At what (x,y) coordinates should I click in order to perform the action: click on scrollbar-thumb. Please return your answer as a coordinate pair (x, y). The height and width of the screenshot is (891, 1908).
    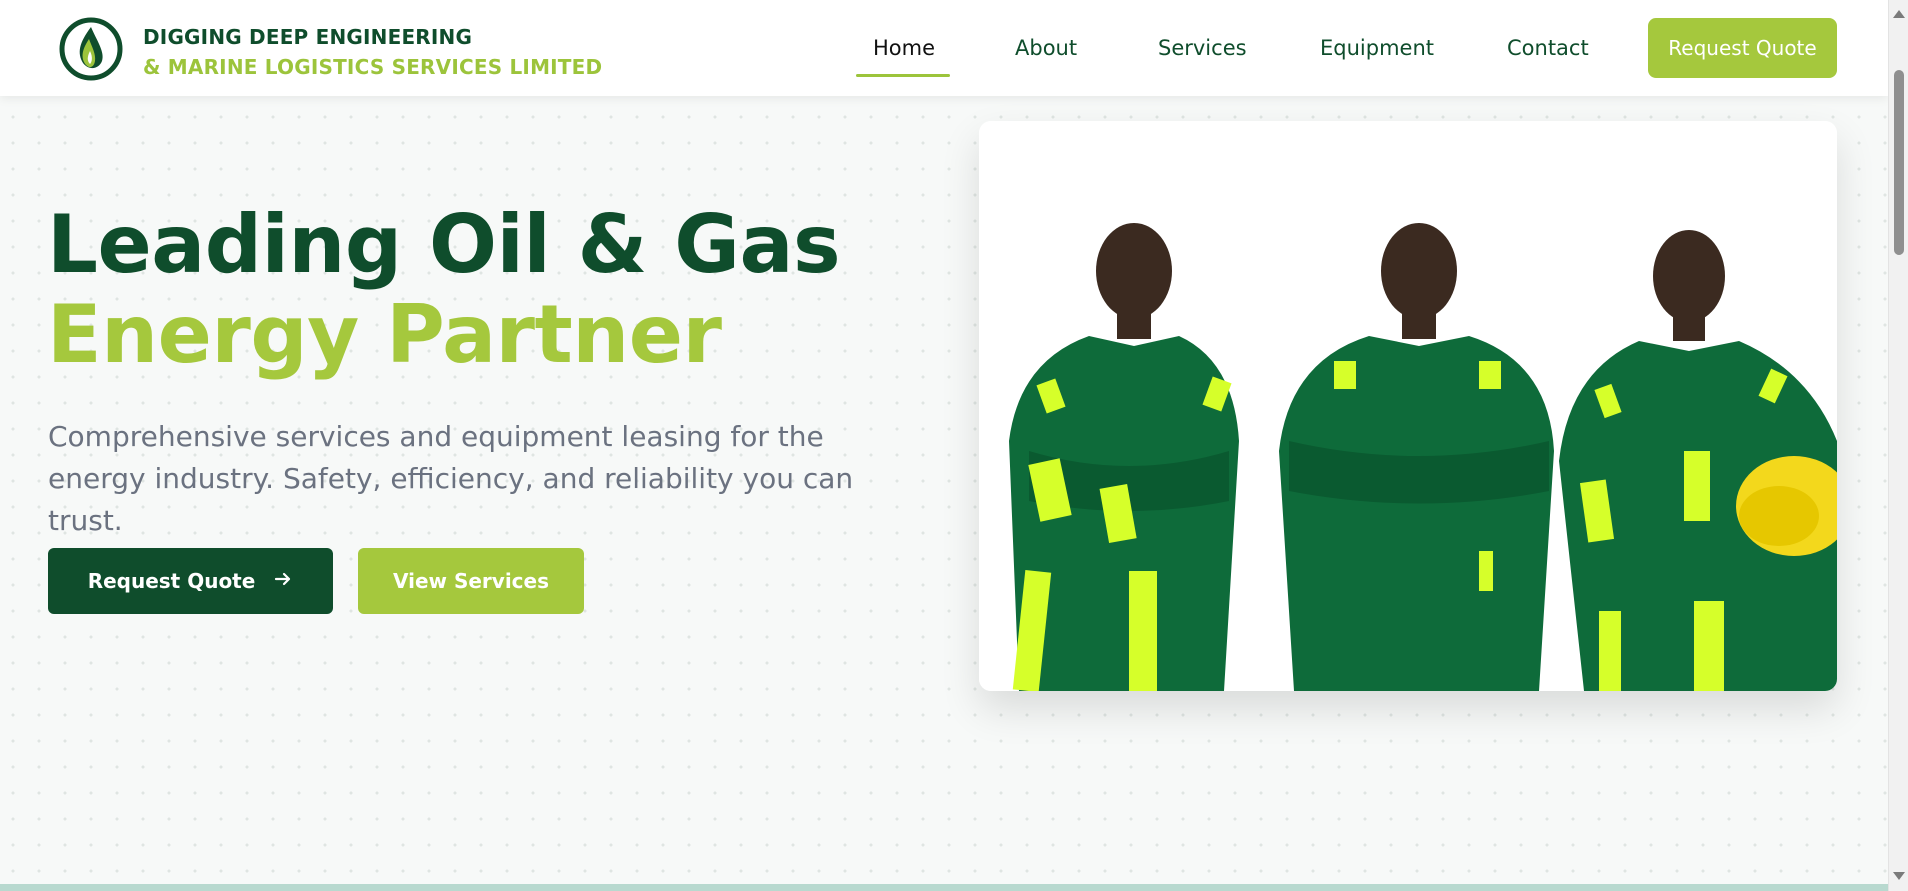
    Looking at the image, I should click on (1899, 162).